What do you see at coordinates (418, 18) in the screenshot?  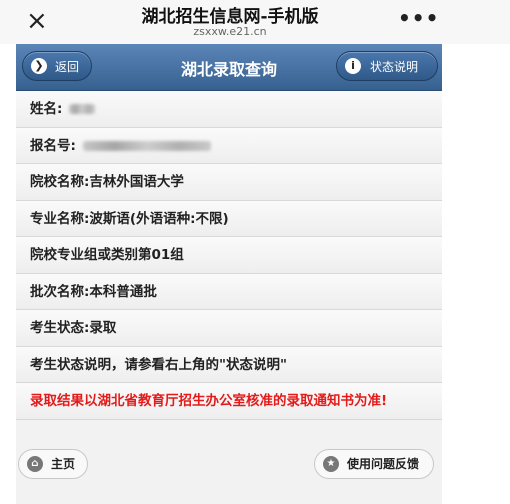 I see `more-icon: •••` at bounding box center [418, 18].